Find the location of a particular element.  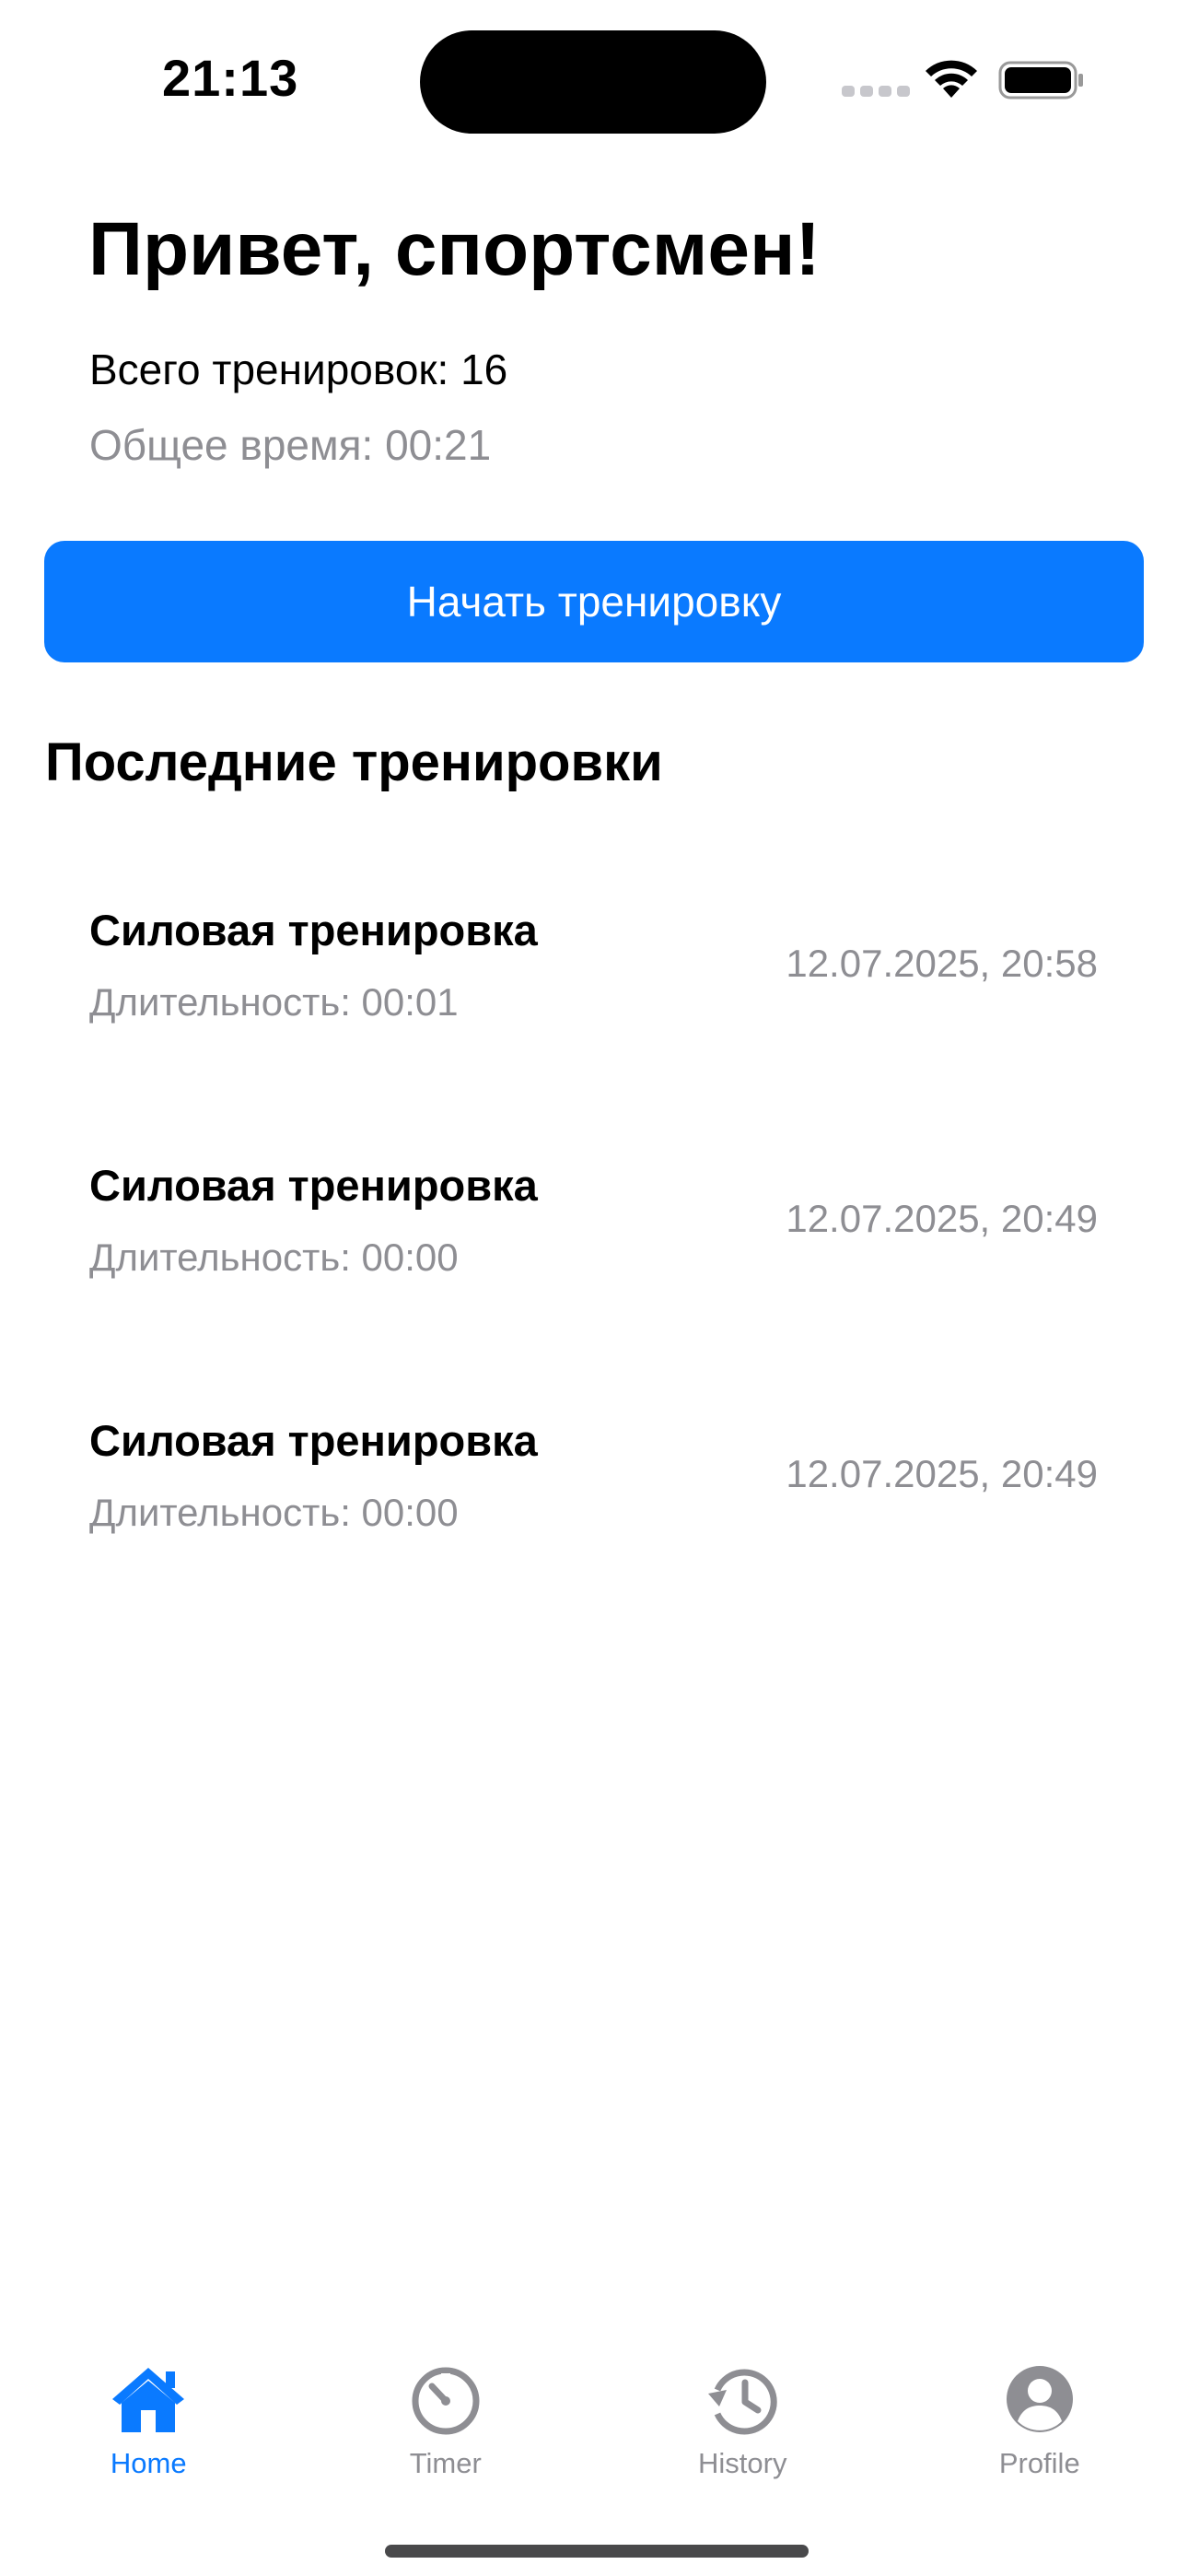

recent-workouts-title: Последние тренировки is located at coordinates (354, 762).